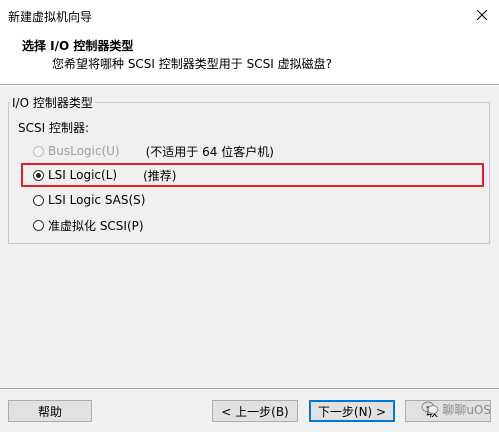  I want to click on footer-separator, so click(249, 388).